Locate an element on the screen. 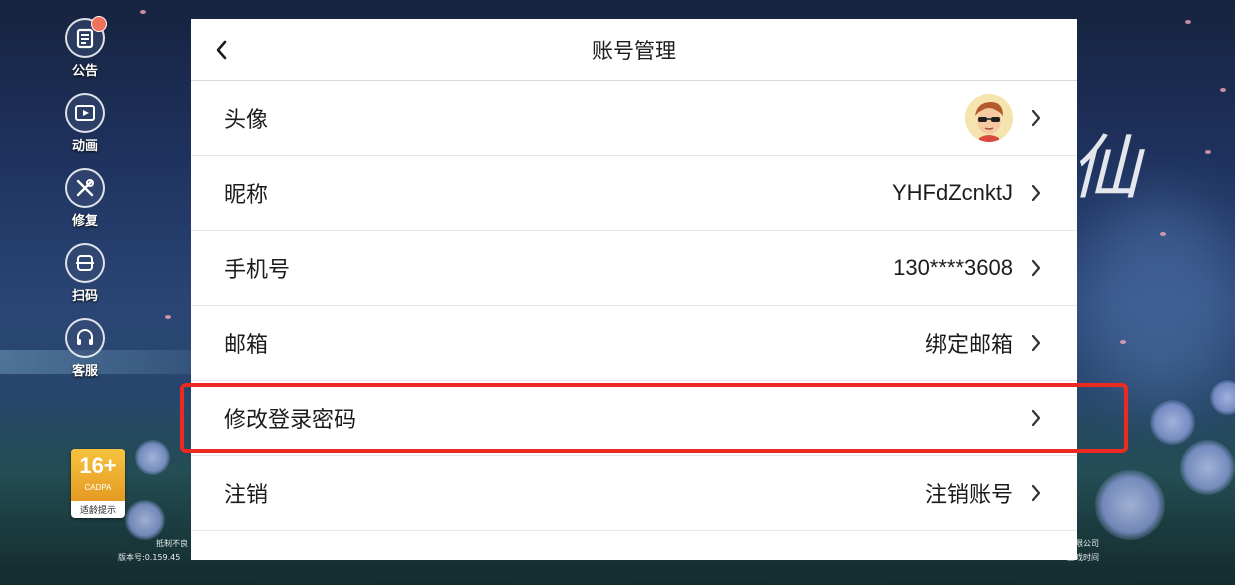  phone-value: 130****3608 is located at coordinates (953, 267).